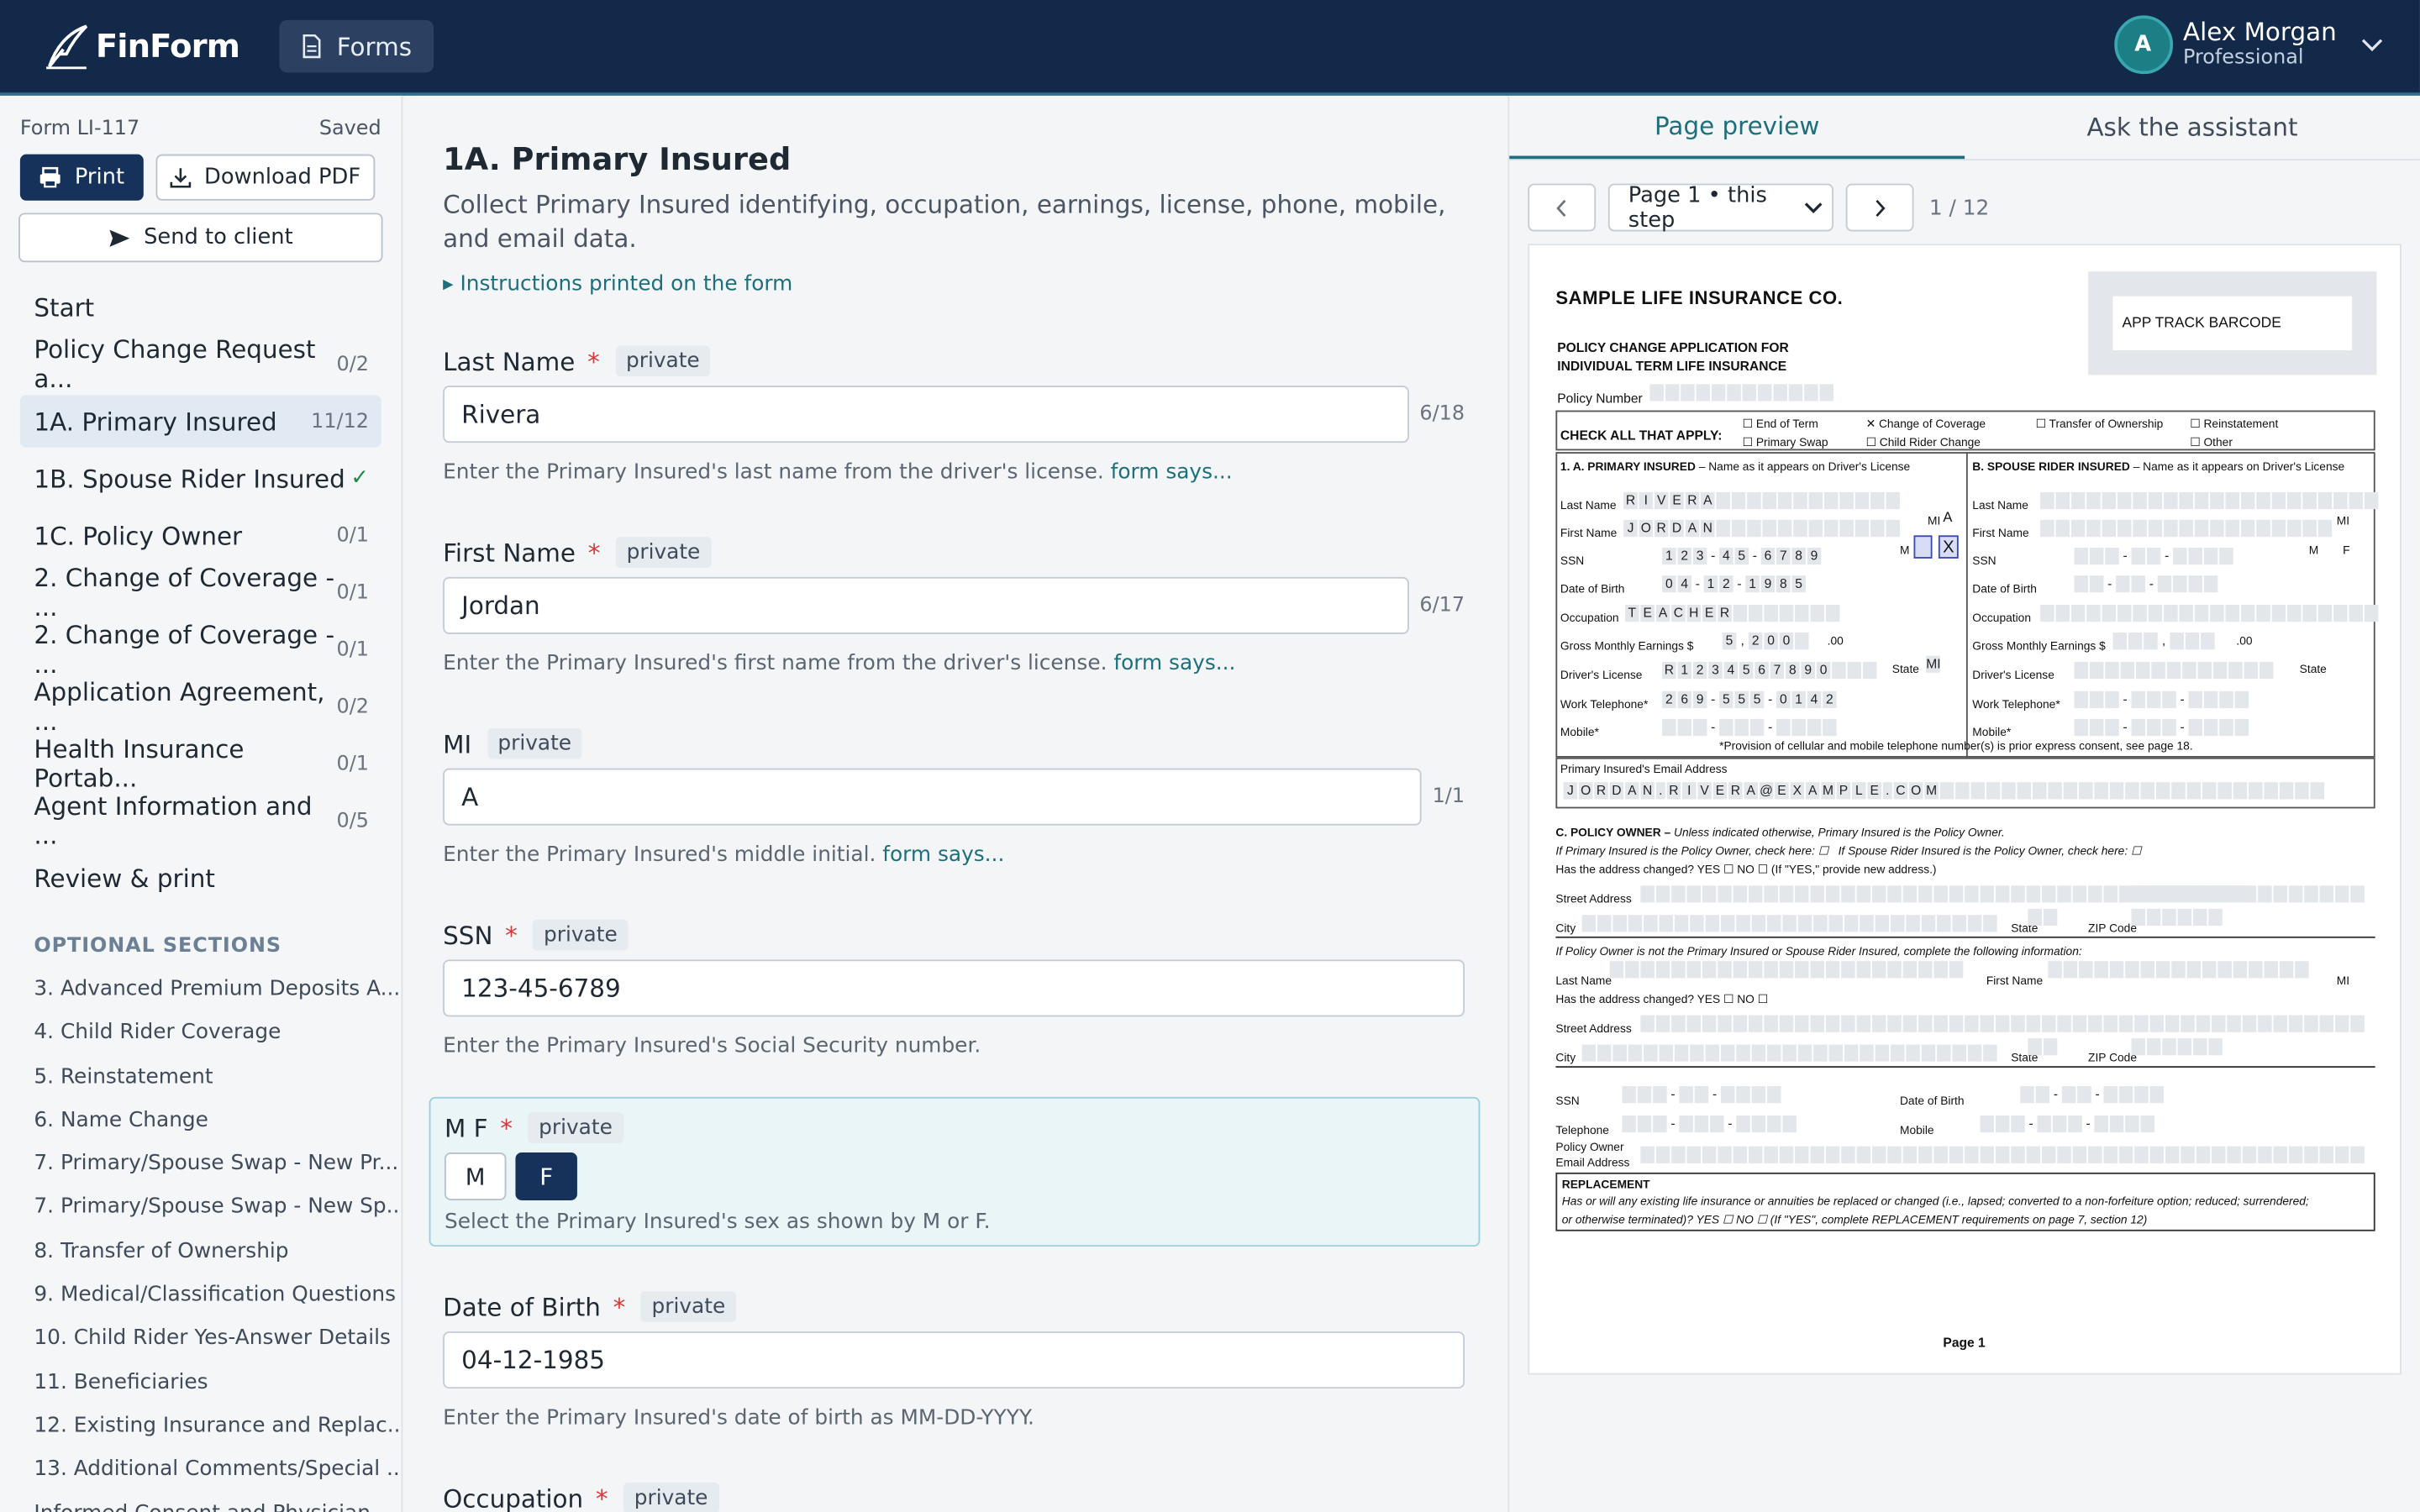 The width and height of the screenshot is (2420, 1512). What do you see at coordinates (1901, 791) in the screenshot?
I see `email-cells-cell: C` at bounding box center [1901, 791].